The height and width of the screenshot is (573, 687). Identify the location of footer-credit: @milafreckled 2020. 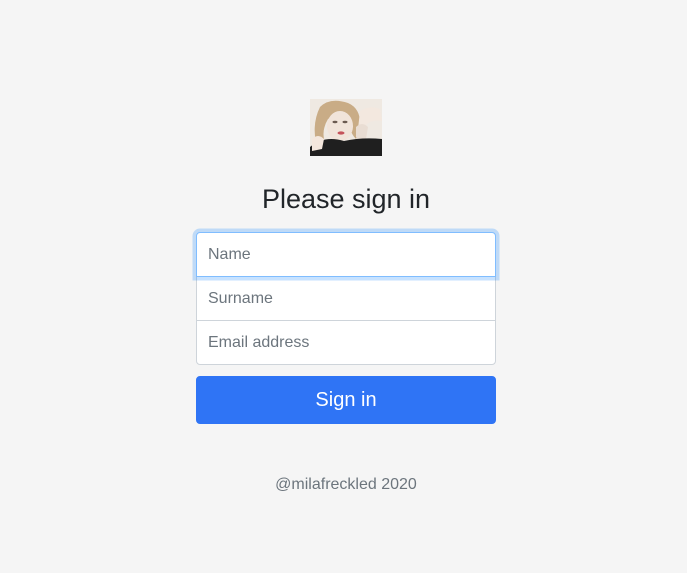
(346, 484).